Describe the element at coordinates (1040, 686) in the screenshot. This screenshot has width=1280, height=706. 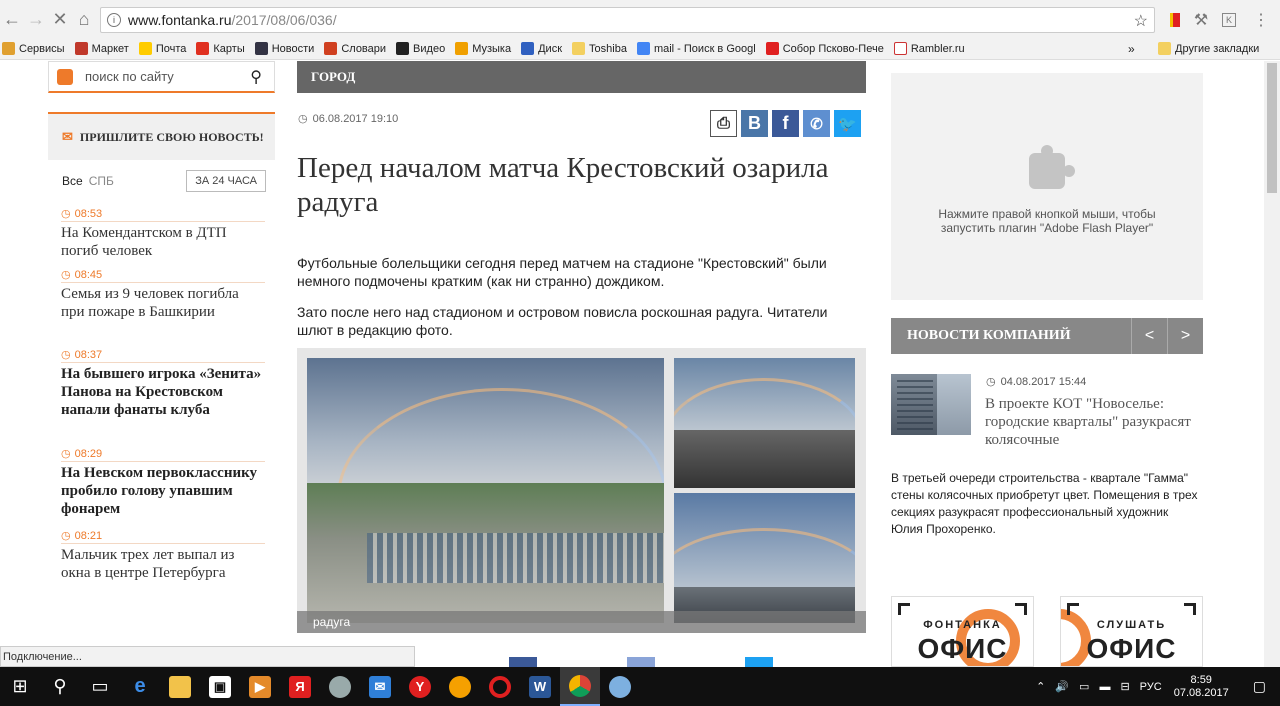
I see `tray-chevron-icon: ⌃` at that location.